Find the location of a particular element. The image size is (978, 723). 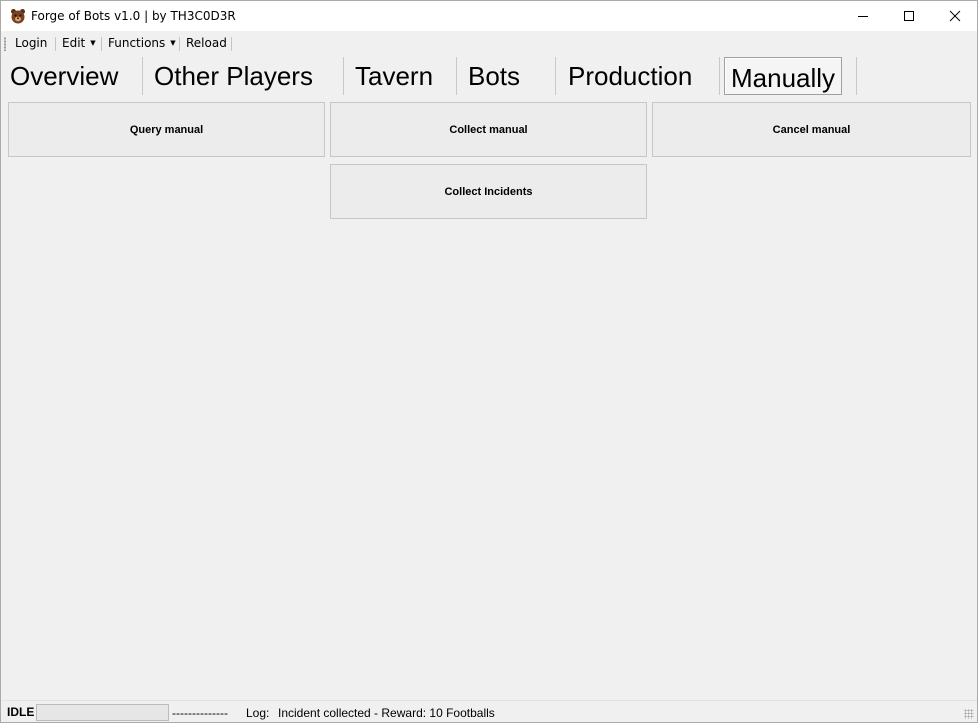

resize-grip-icon is located at coordinates (969, 714).